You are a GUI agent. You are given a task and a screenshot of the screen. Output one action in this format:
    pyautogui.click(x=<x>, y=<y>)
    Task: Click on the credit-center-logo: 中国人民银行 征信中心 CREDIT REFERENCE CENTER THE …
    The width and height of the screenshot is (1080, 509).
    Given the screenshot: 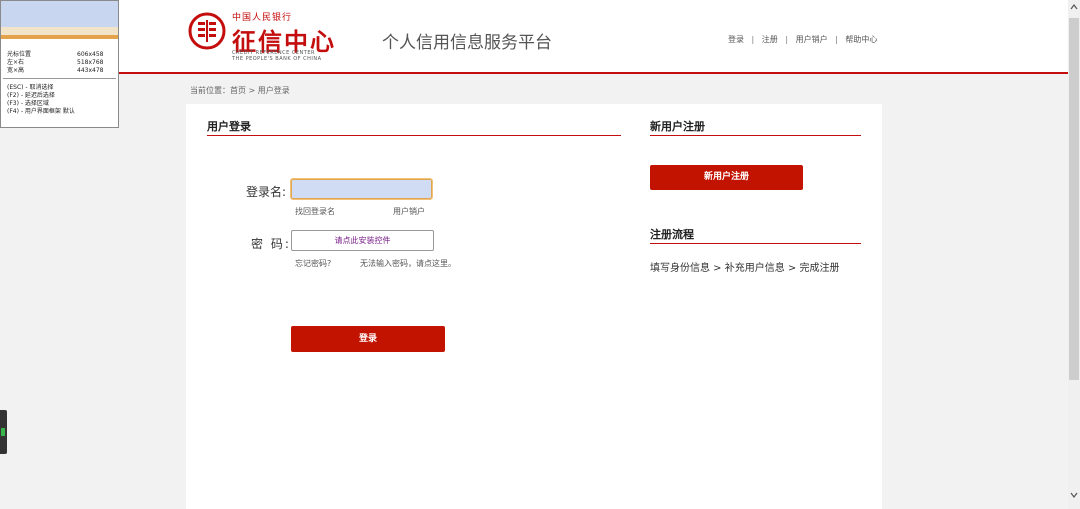 What is the action you would take?
    pyautogui.click(x=263, y=36)
    